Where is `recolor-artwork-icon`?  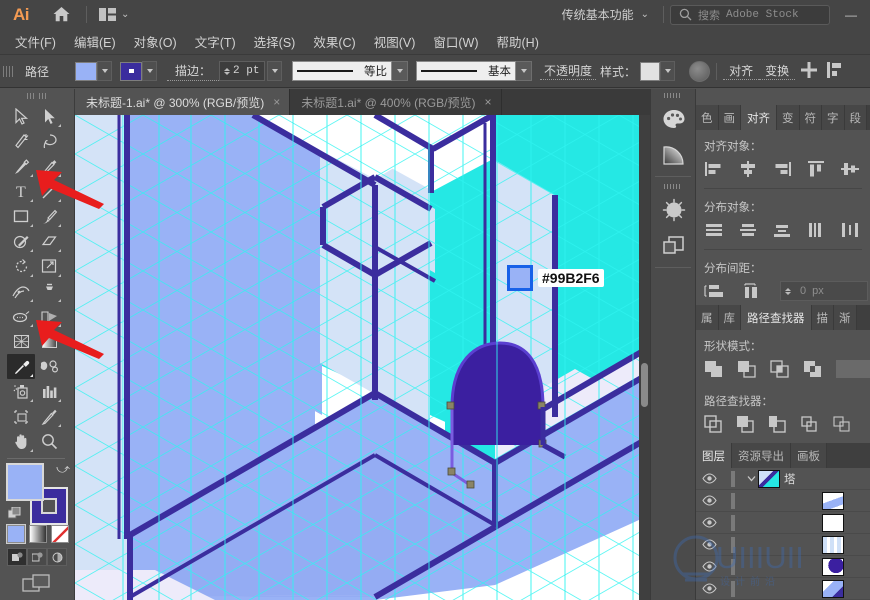 recolor-artwork-icon is located at coordinates (700, 71).